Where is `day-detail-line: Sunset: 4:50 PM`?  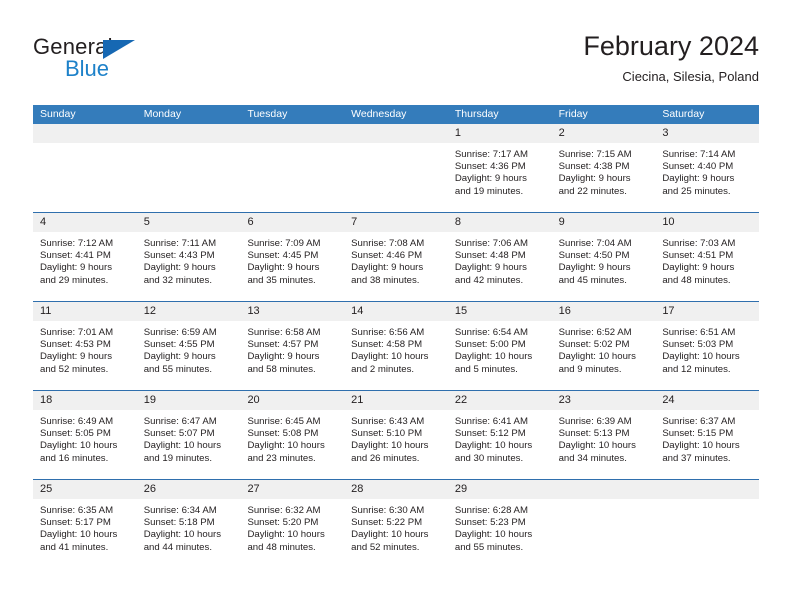 day-detail-line: Sunset: 4:50 PM is located at coordinates (594, 256).